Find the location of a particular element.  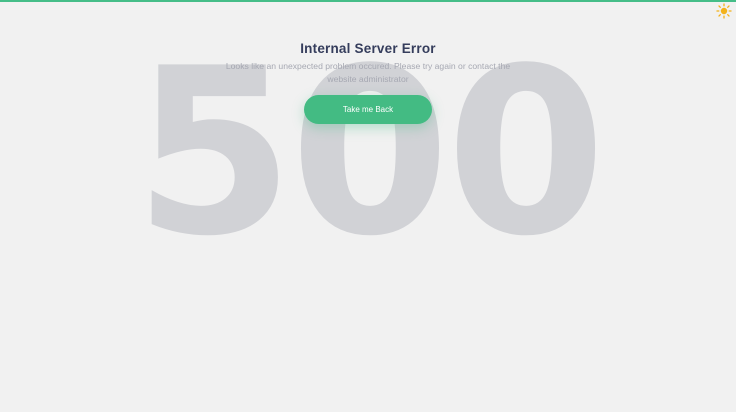

top-accent-bar is located at coordinates (368, 1).